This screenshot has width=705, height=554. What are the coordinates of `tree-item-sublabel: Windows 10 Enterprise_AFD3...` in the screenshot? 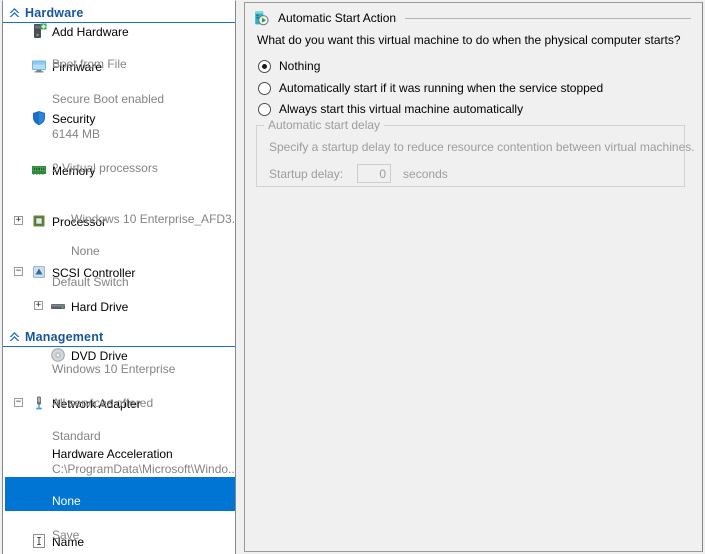 It's located at (153, 219).